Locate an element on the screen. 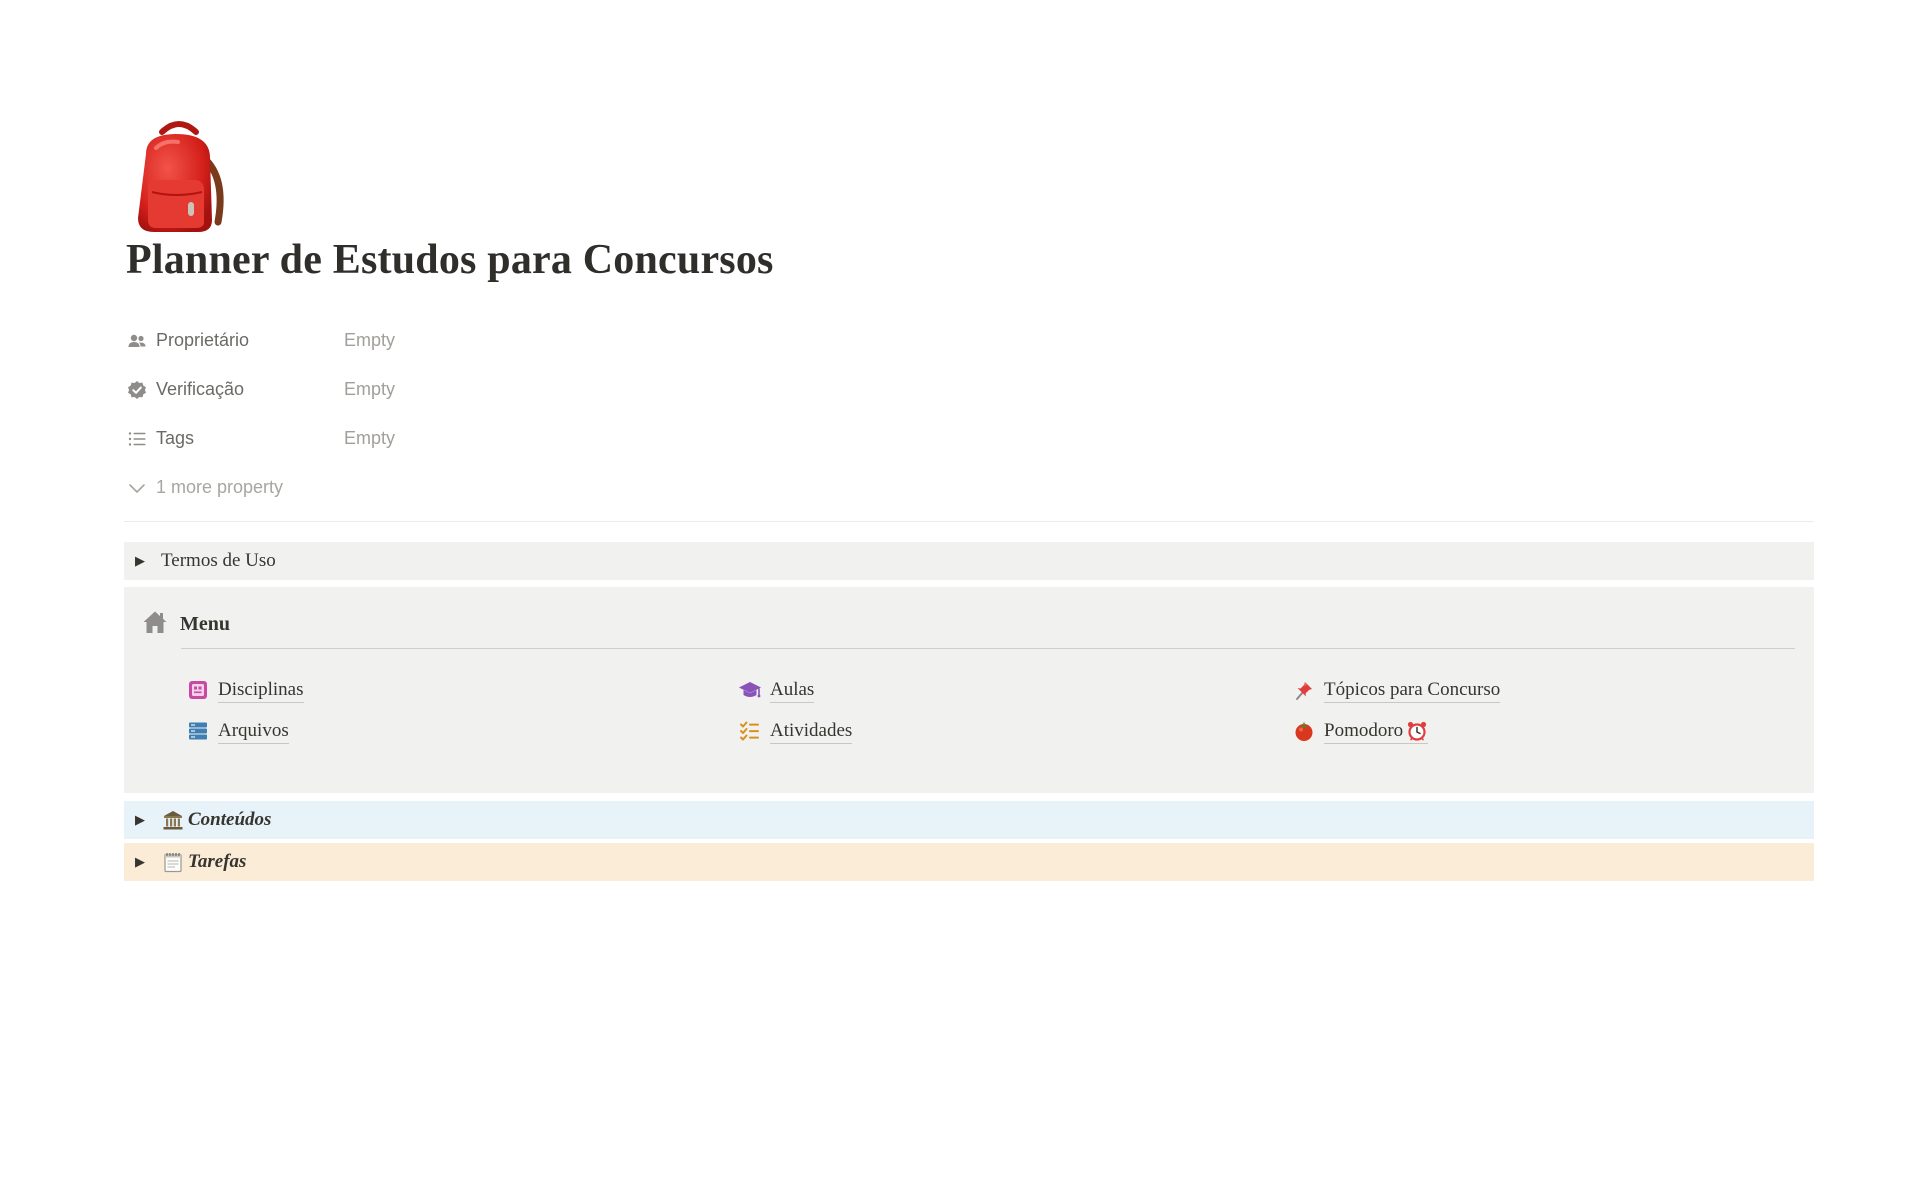  toggle-conteudos: ▶ Conteúdos is located at coordinates (969, 820).